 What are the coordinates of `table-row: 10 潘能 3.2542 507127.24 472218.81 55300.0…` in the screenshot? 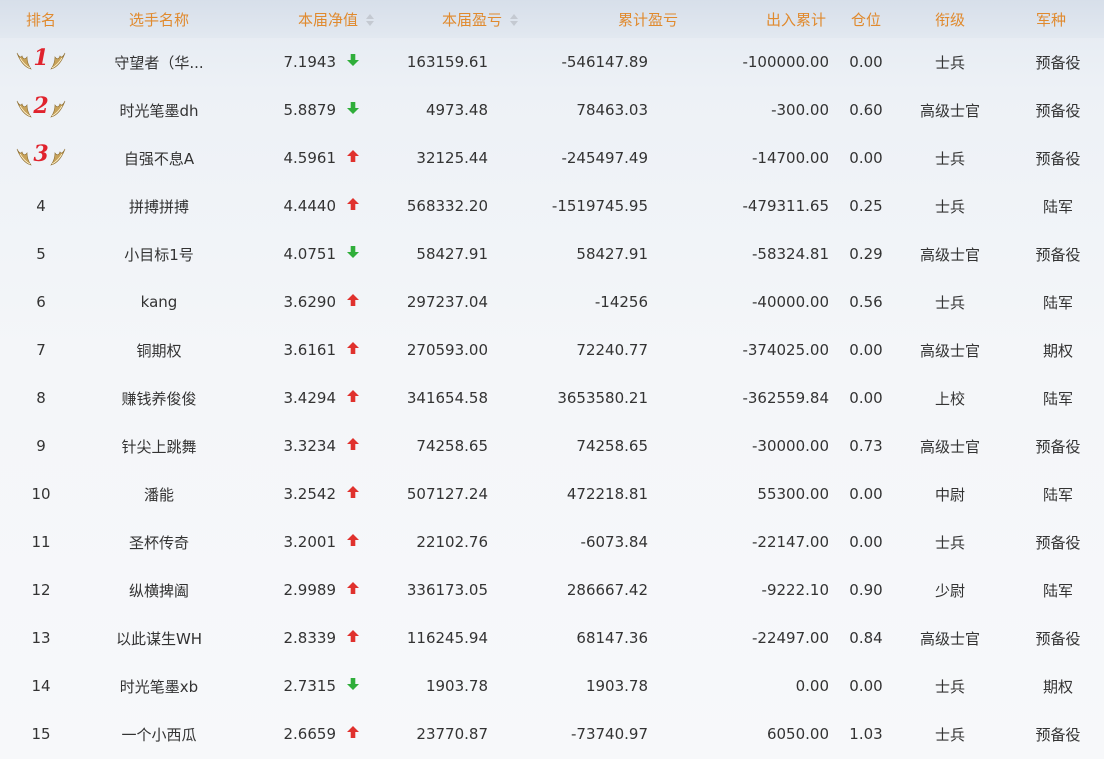 It's located at (552, 494).